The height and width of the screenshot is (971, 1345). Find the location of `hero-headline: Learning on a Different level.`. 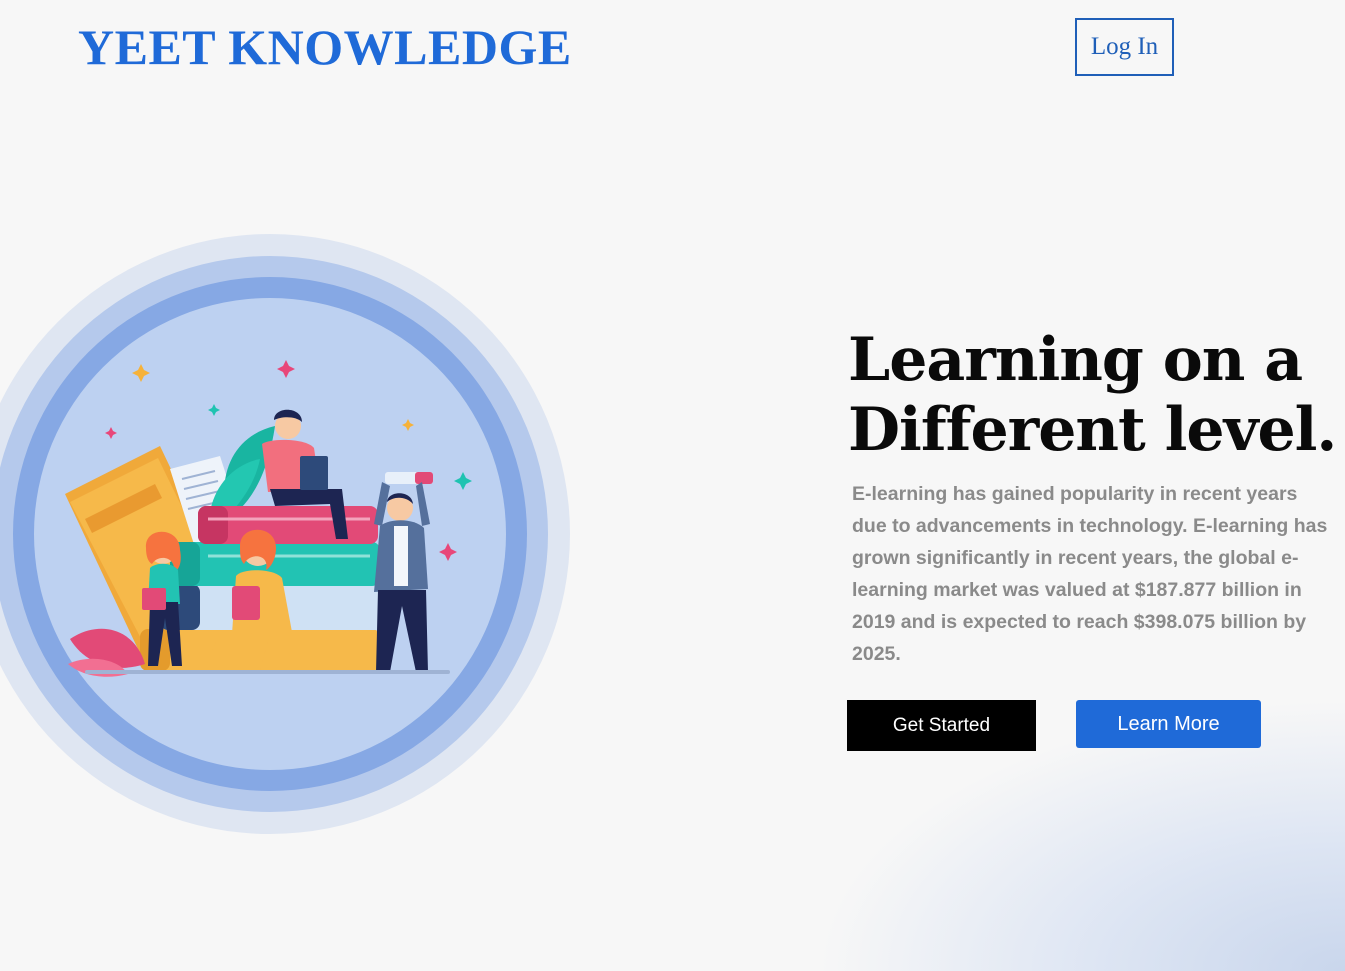

hero-headline: Learning on a Different level. is located at coordinates (1092, 395).